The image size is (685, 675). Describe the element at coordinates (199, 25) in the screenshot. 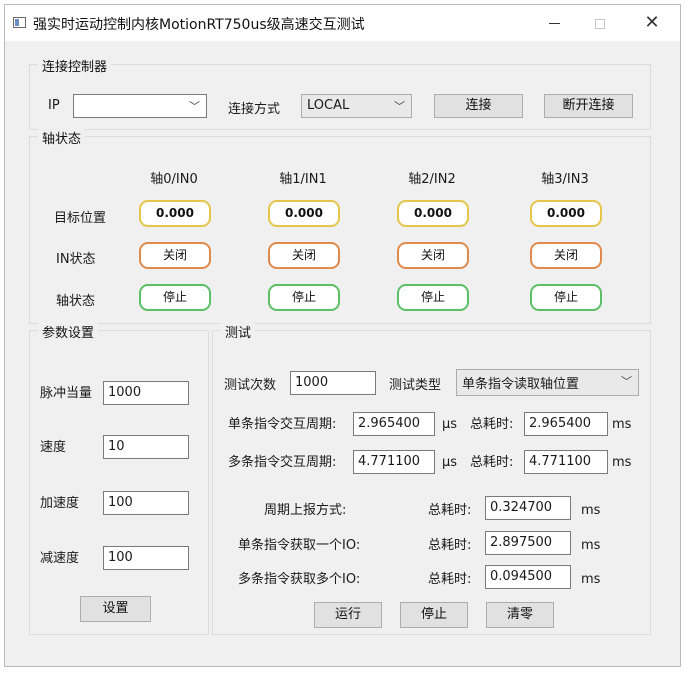

I see `window-title: 强实时运动控制内核MotionRT750us级高速交互测试` at that location.